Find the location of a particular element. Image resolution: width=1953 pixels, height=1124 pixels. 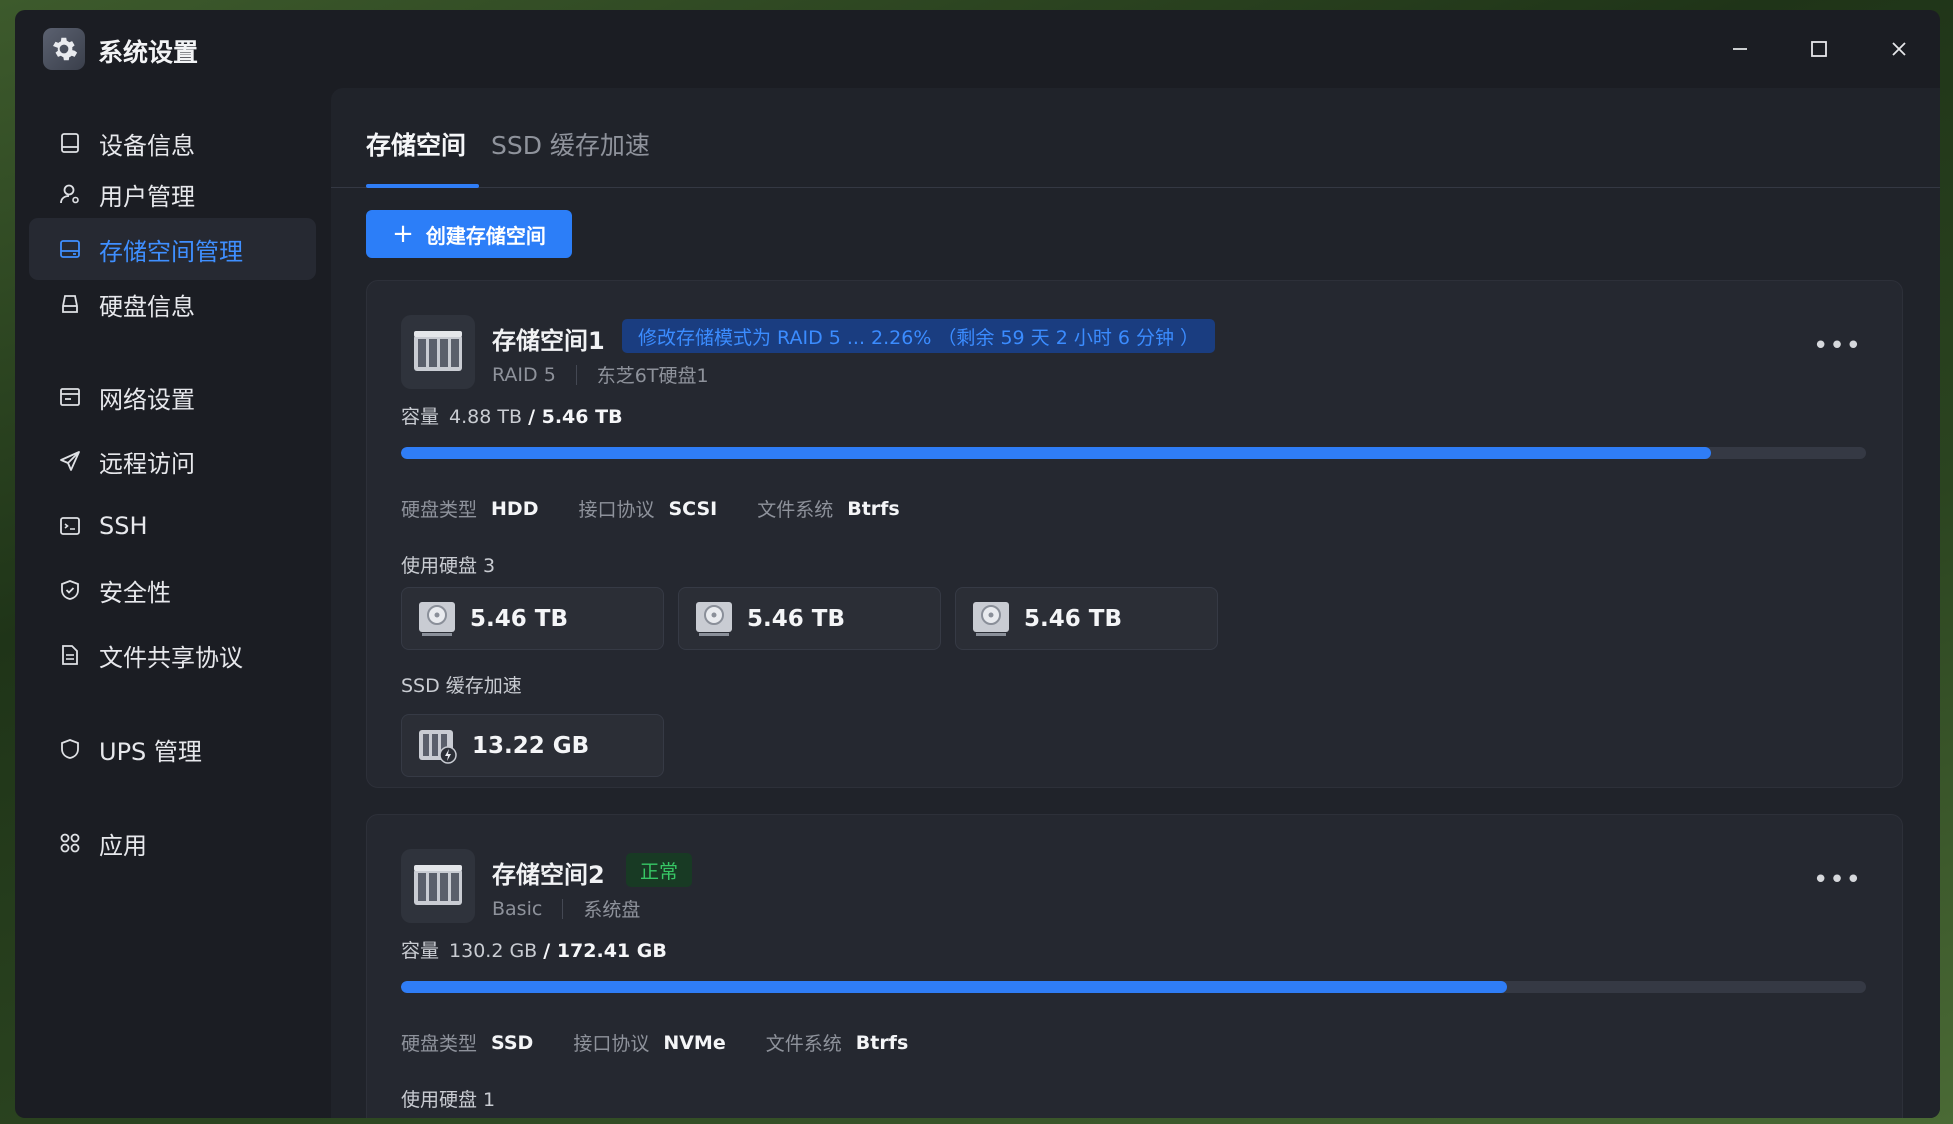

sidebar: 设备信息 用户管理 存储空间管理 硬盘信息 网络设置 远程访问 SSH 安全性 is located at coordinates (173, 603).